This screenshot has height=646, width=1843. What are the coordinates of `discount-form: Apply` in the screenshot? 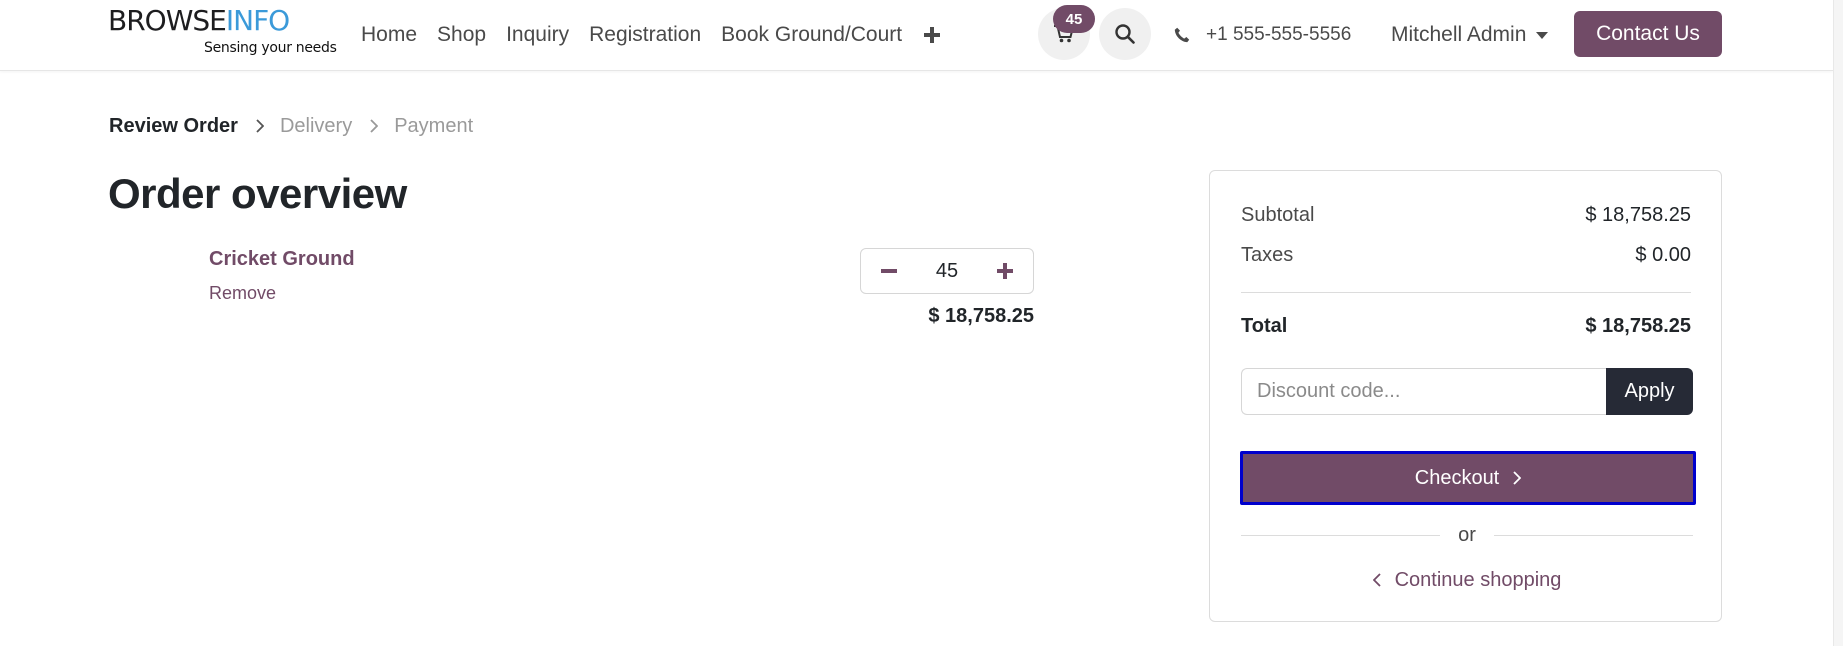 It's located at (1467, 391).